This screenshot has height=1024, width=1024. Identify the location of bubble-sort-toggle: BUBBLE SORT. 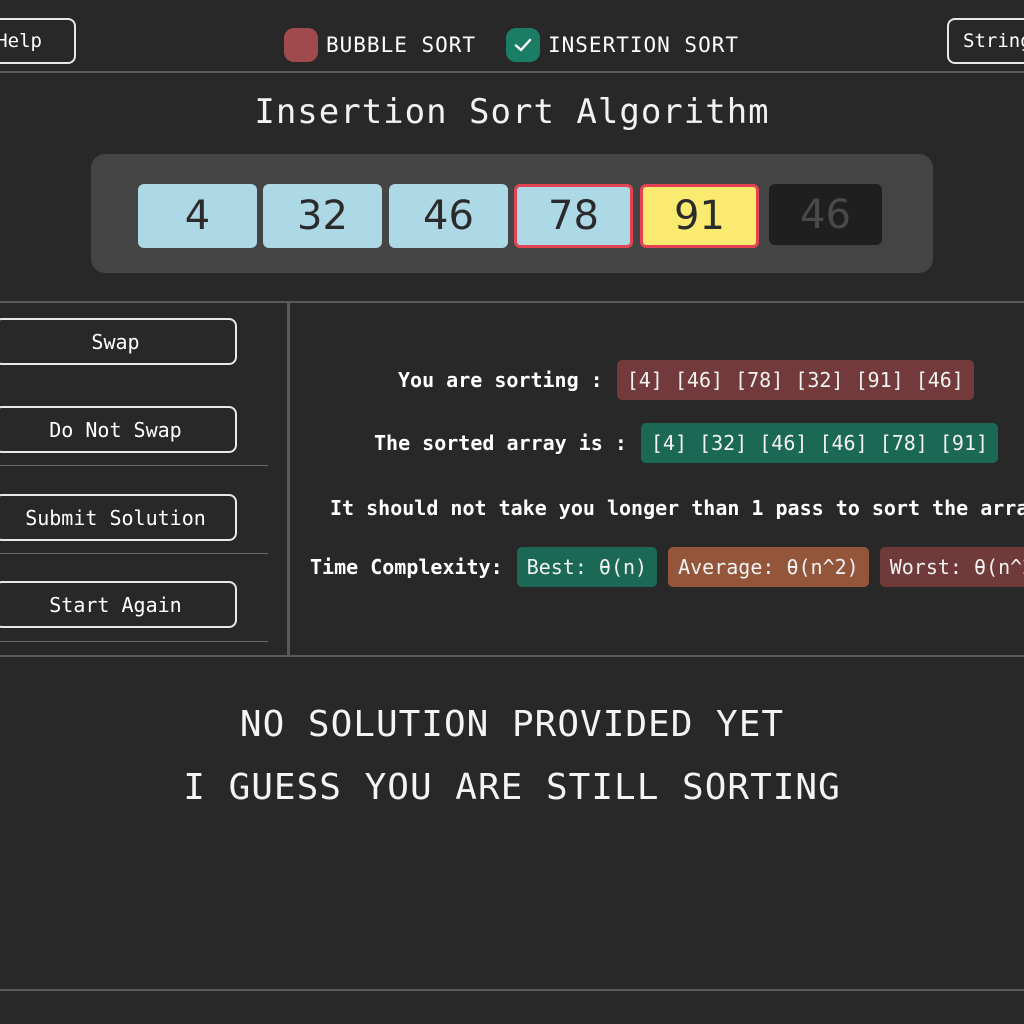
(380, 45).